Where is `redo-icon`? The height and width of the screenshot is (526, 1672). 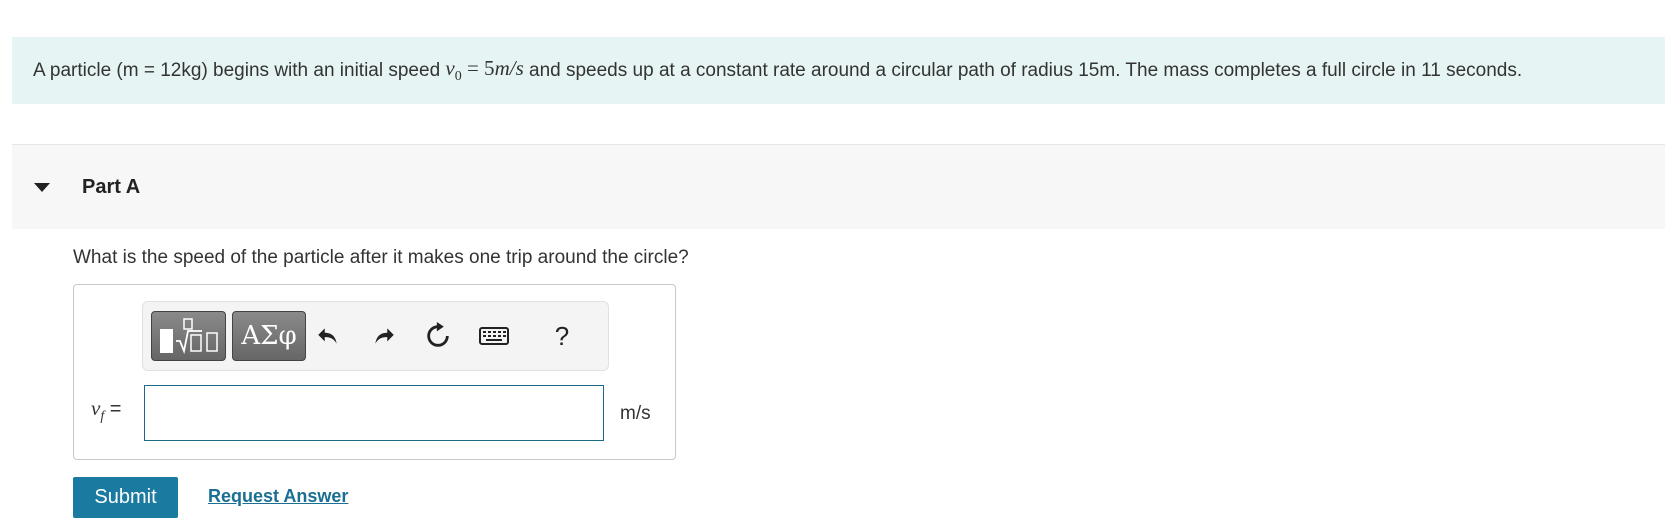
redo-icon is located at coordinates (384, 336).